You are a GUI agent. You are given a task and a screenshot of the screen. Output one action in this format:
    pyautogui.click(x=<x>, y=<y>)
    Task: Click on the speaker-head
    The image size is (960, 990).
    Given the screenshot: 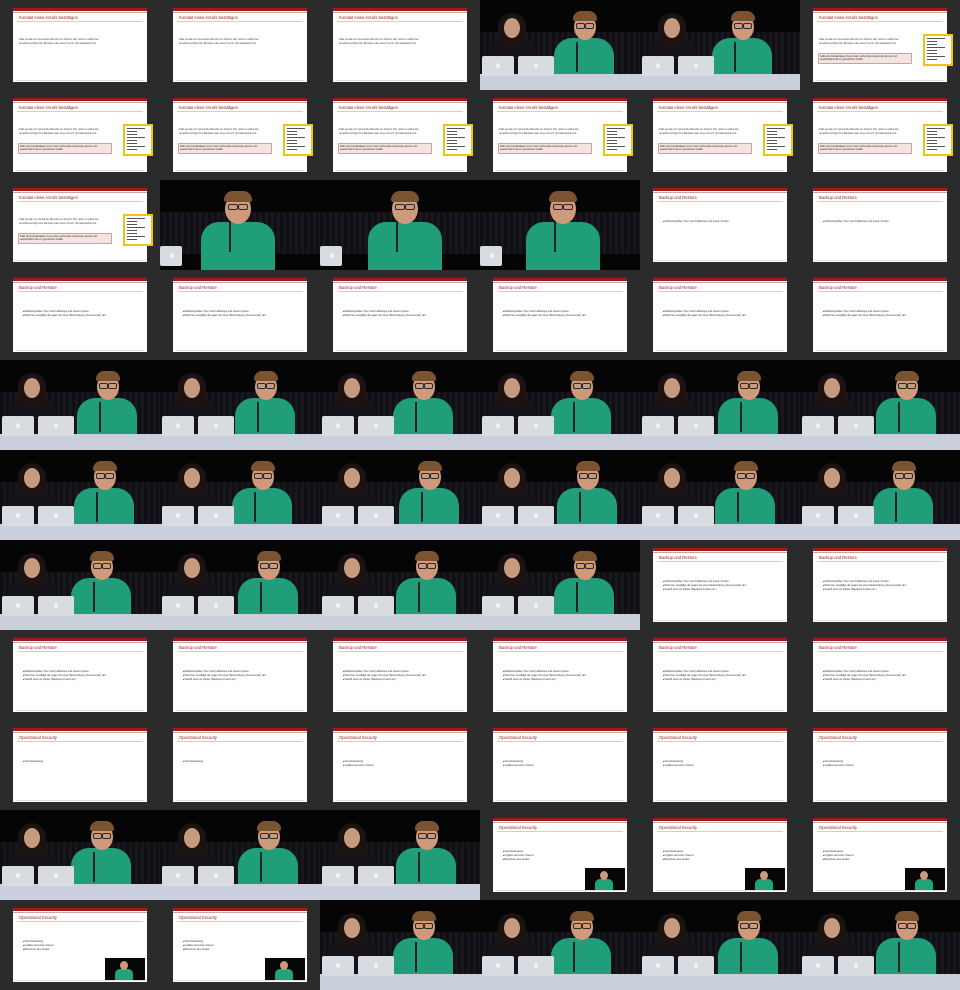 What is the action you would take?
    pyautogui.click(x=284, y=965)
    